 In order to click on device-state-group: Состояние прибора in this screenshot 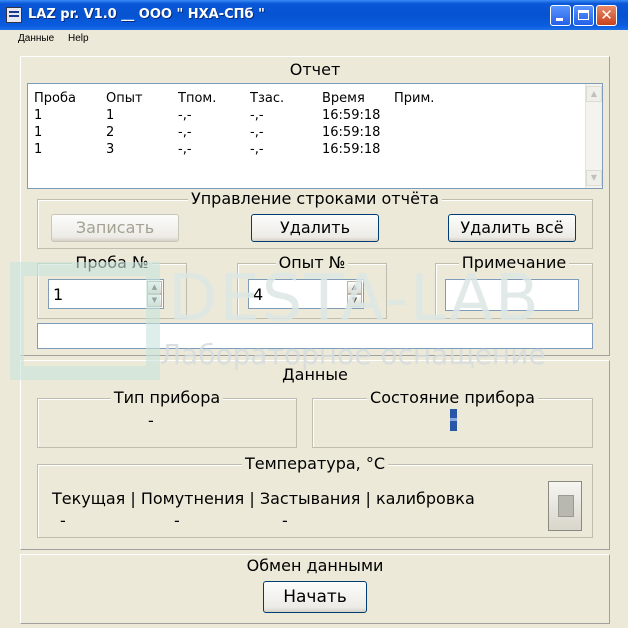, I will do `click(452, 418)`.